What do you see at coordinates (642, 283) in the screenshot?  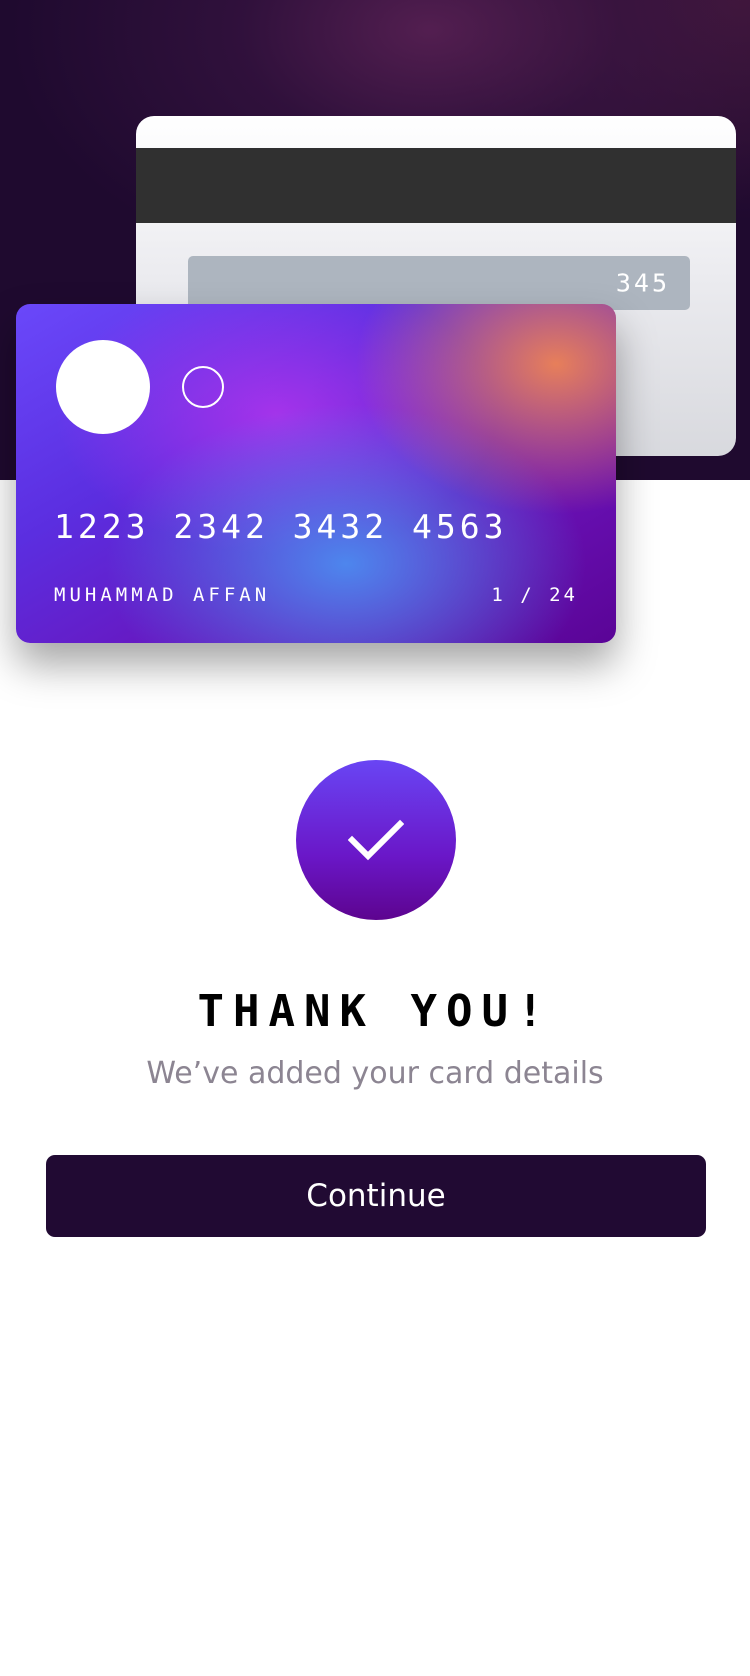 I see `card-cvc: 345` at bounding box center [642, 283].